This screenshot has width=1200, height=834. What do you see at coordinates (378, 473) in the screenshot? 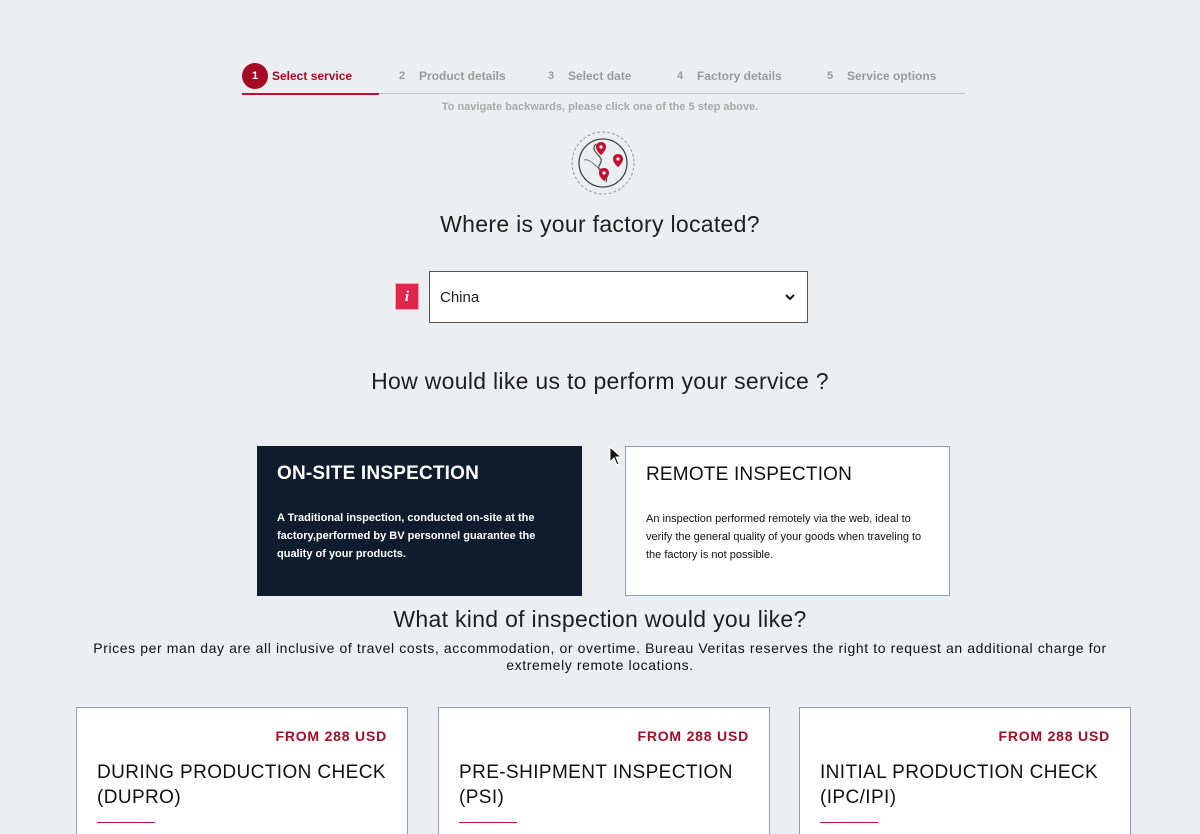
I see `card-title: ON-SITE INSPECTION` at bounding box center [378, 473].